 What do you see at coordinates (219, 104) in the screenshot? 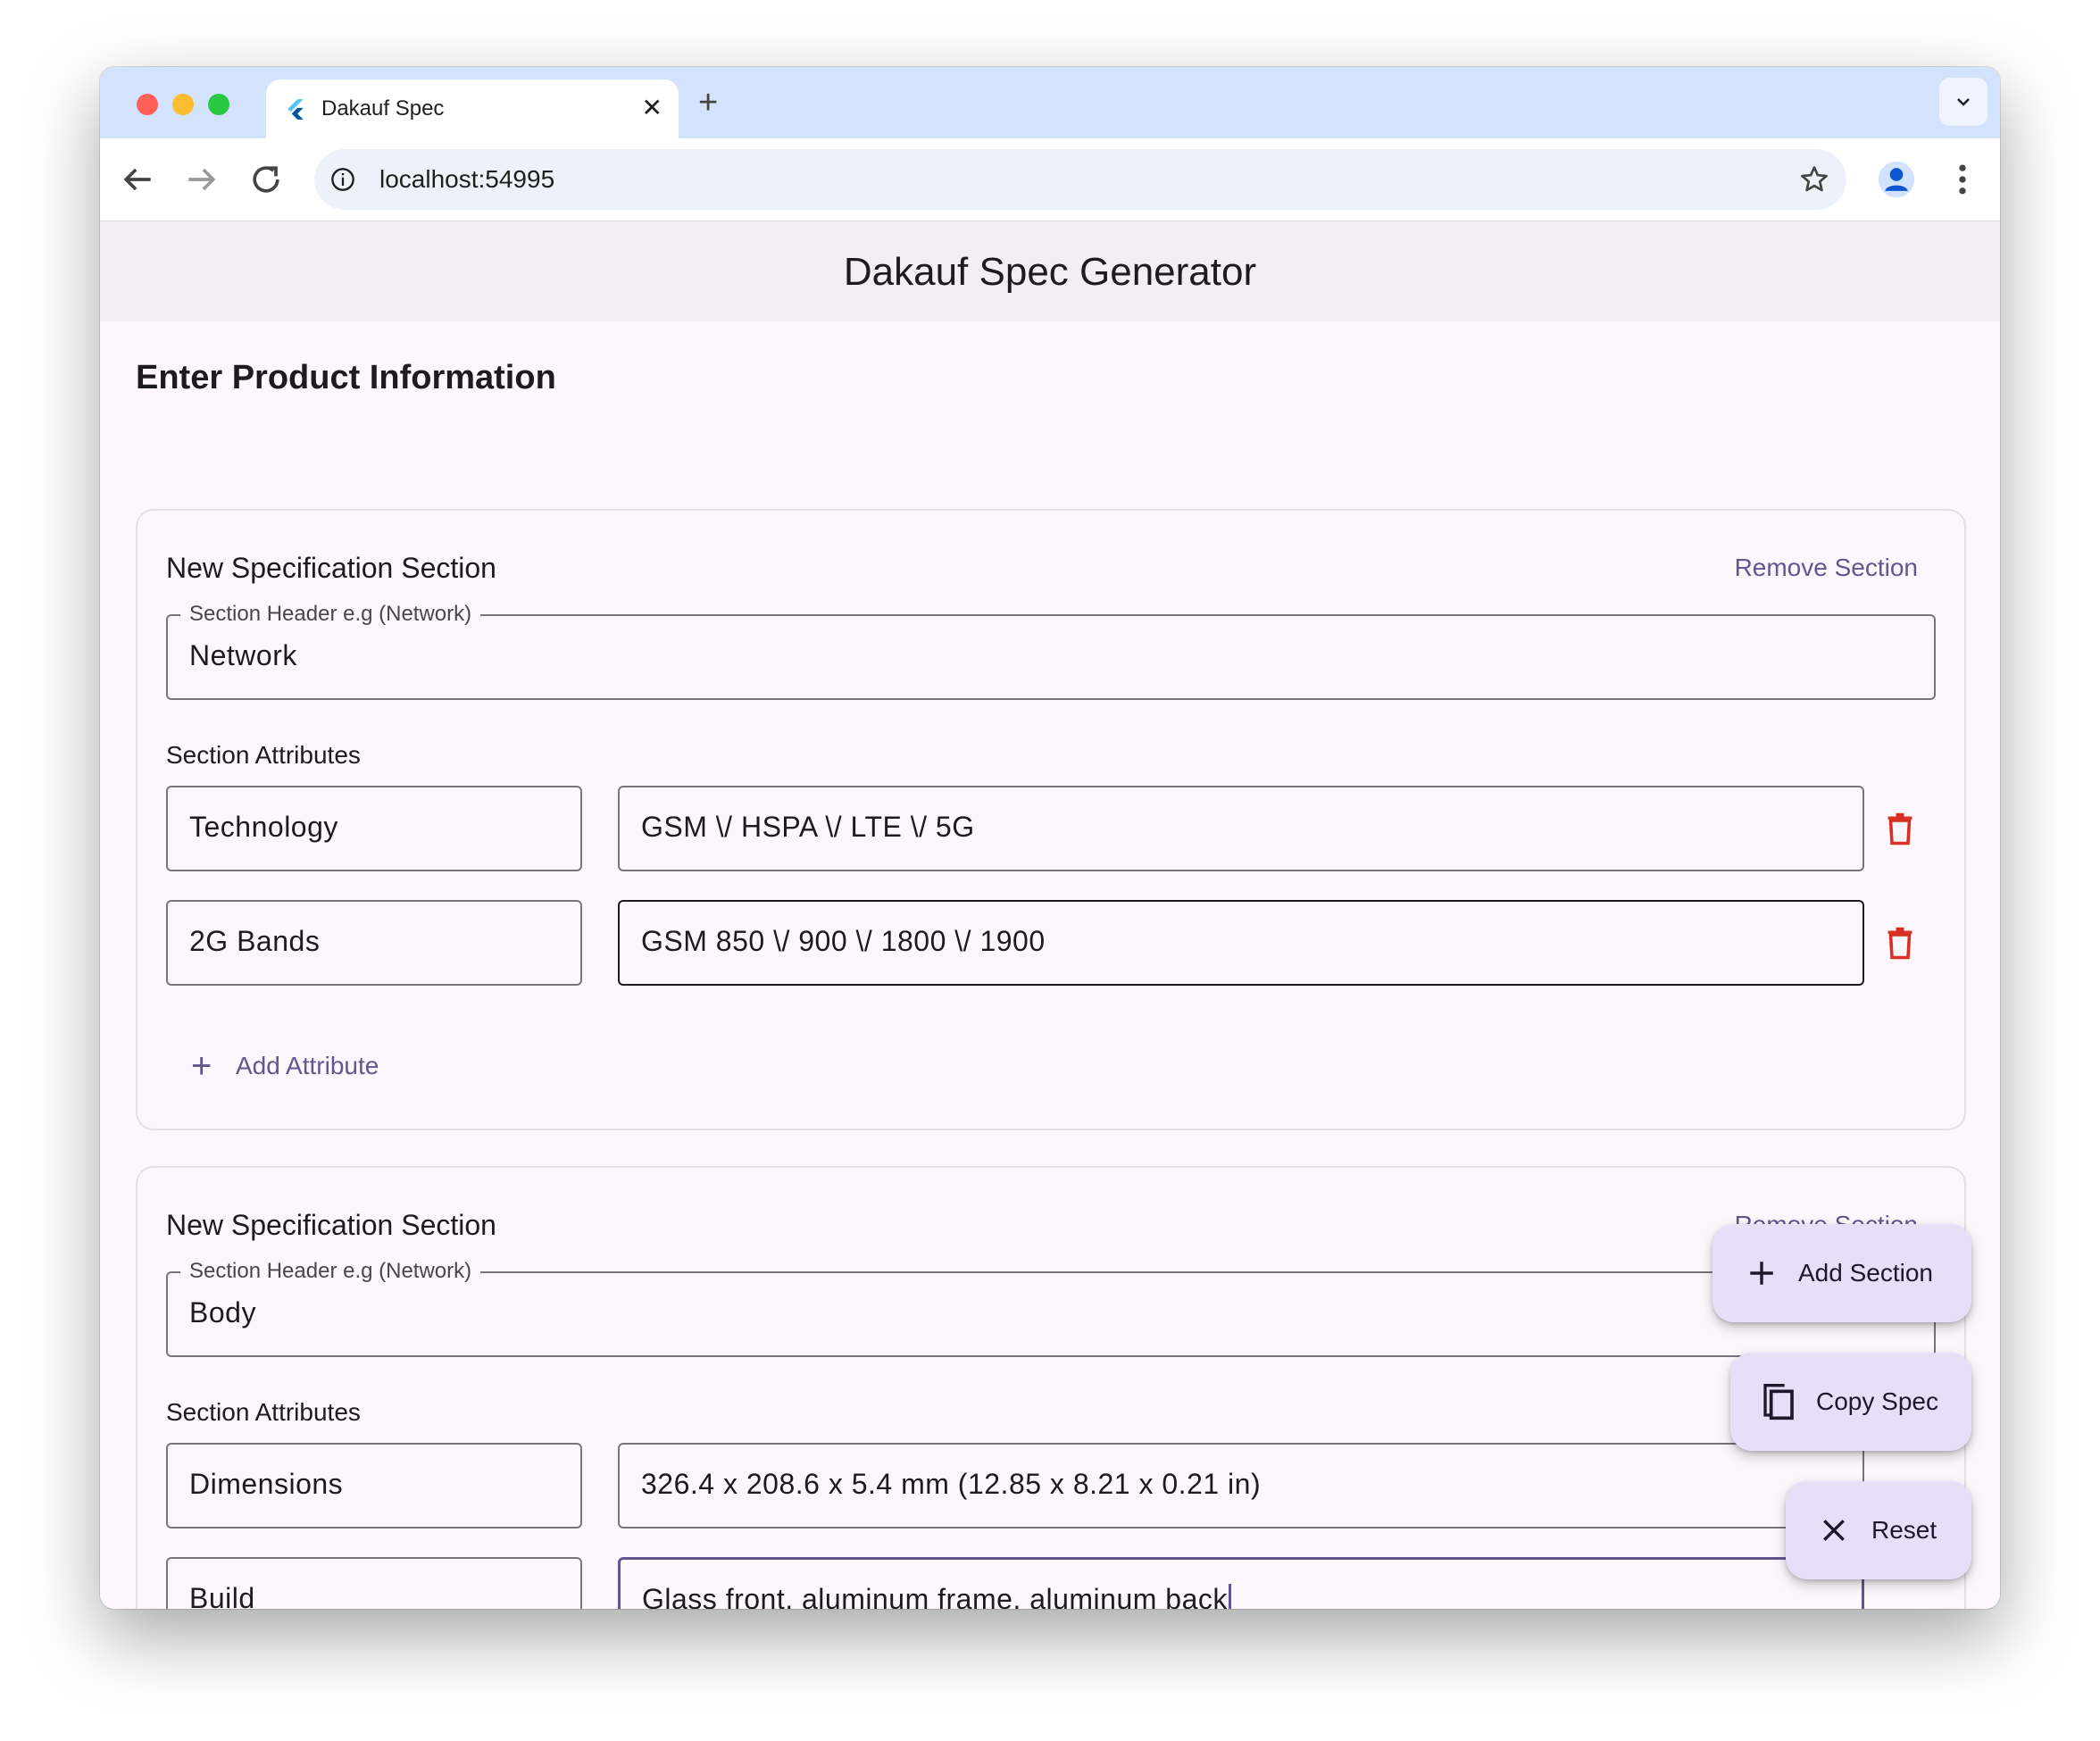
I see `maximize-window-button` at bounding box center [219, 104].